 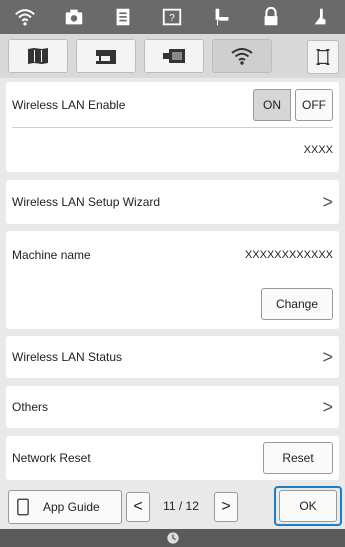 I want to click on embroidery-icon, so click(x=174, y=56).